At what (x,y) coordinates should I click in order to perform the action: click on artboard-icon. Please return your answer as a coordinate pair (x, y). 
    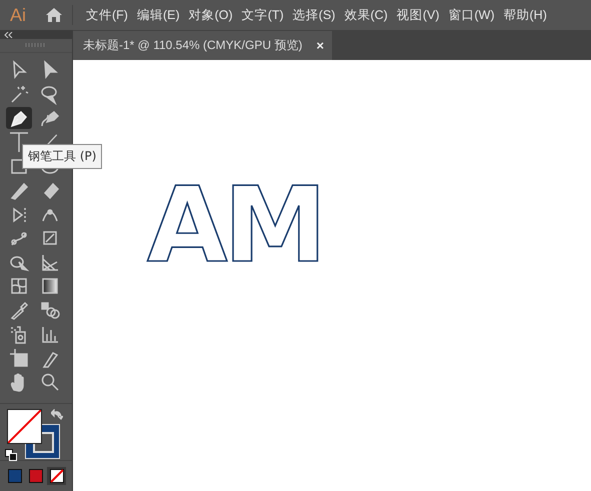
    Looking at the image, I should click on (19, 357).